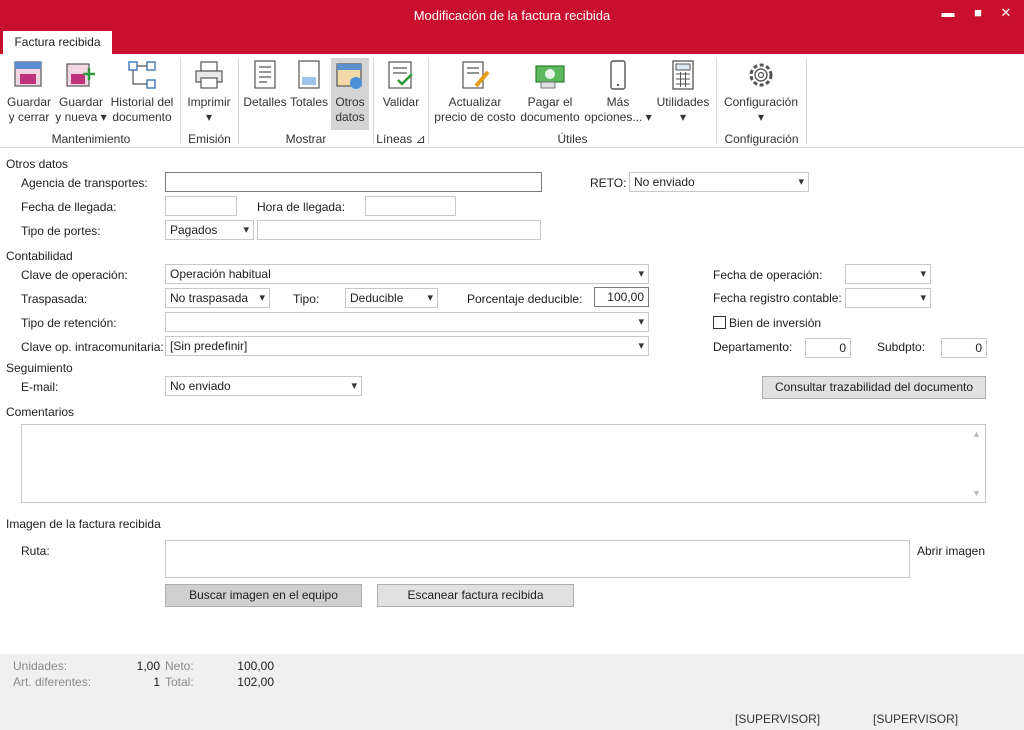 The height and width of the screenshot is (730, 1024). I want to click on utilidades-label: Utilidades, so click(683, 102).